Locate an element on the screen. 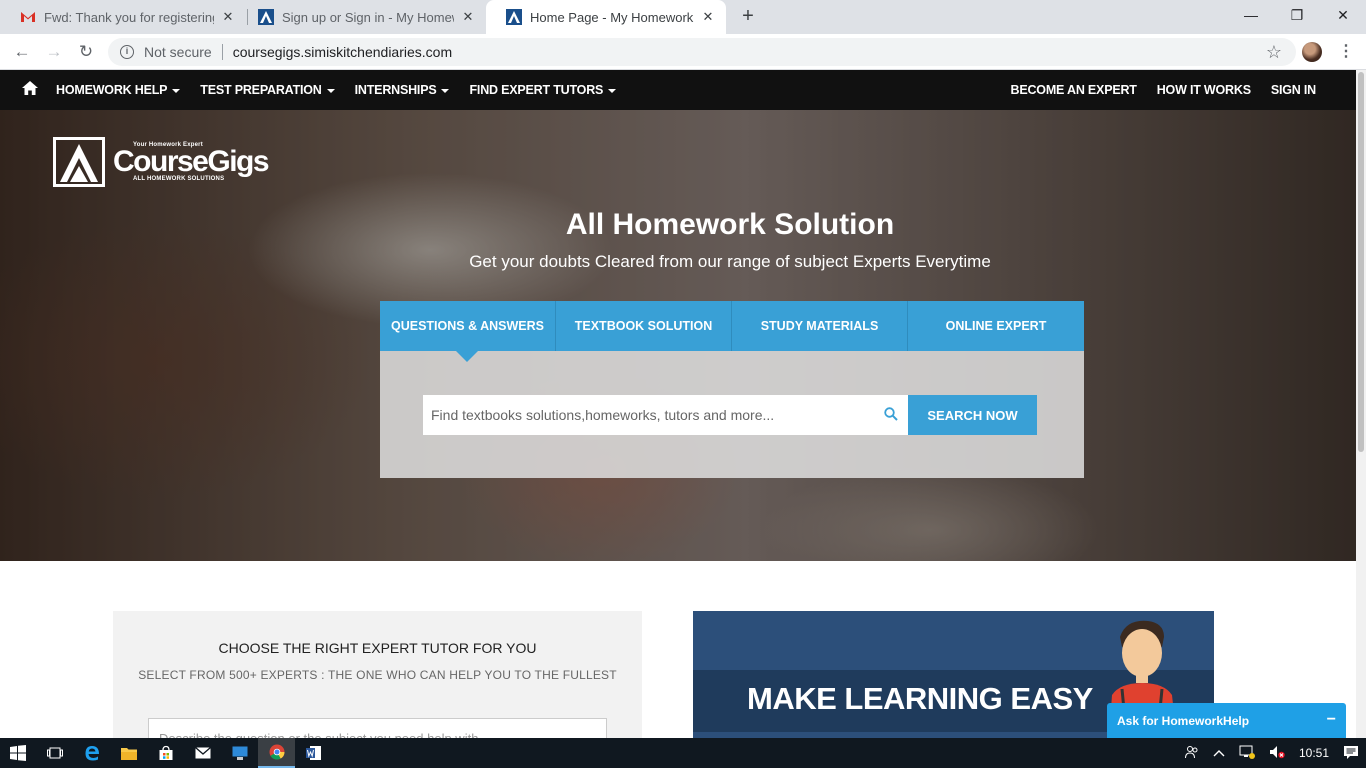 The image size is (1366, 768). mail-icon is located at coordinates (202, 753).